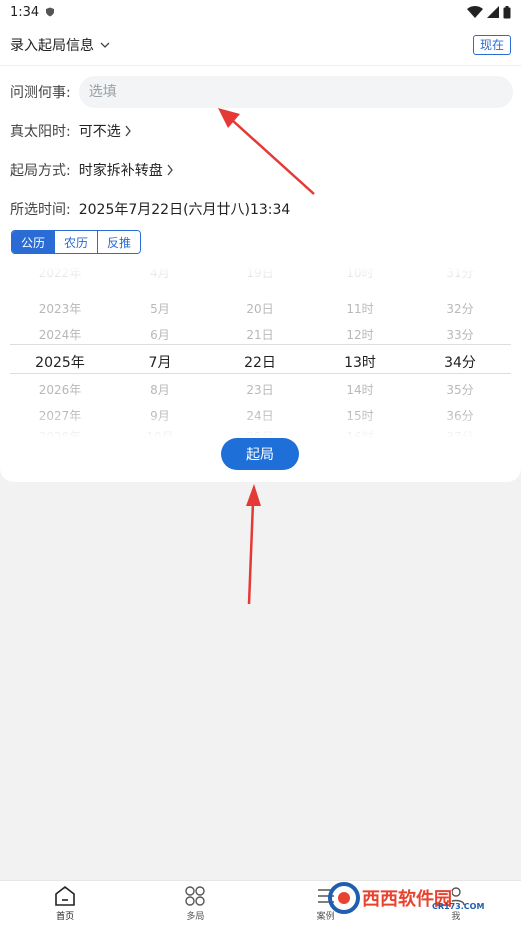 This screenshot has width=521, height=926. I want to click on picker-cell: 31分, so click(460, 273).